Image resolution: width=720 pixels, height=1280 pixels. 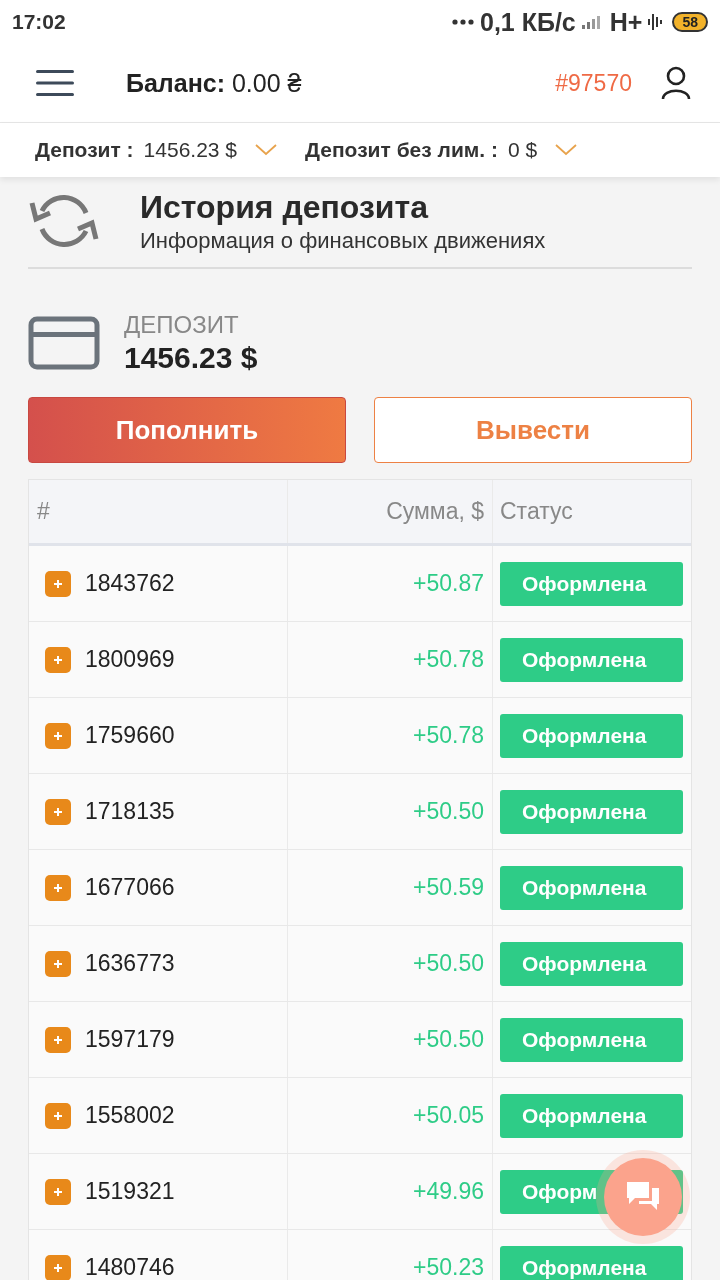 I want to click on amount-cell: +50.23, so click(x=390, y=1255).